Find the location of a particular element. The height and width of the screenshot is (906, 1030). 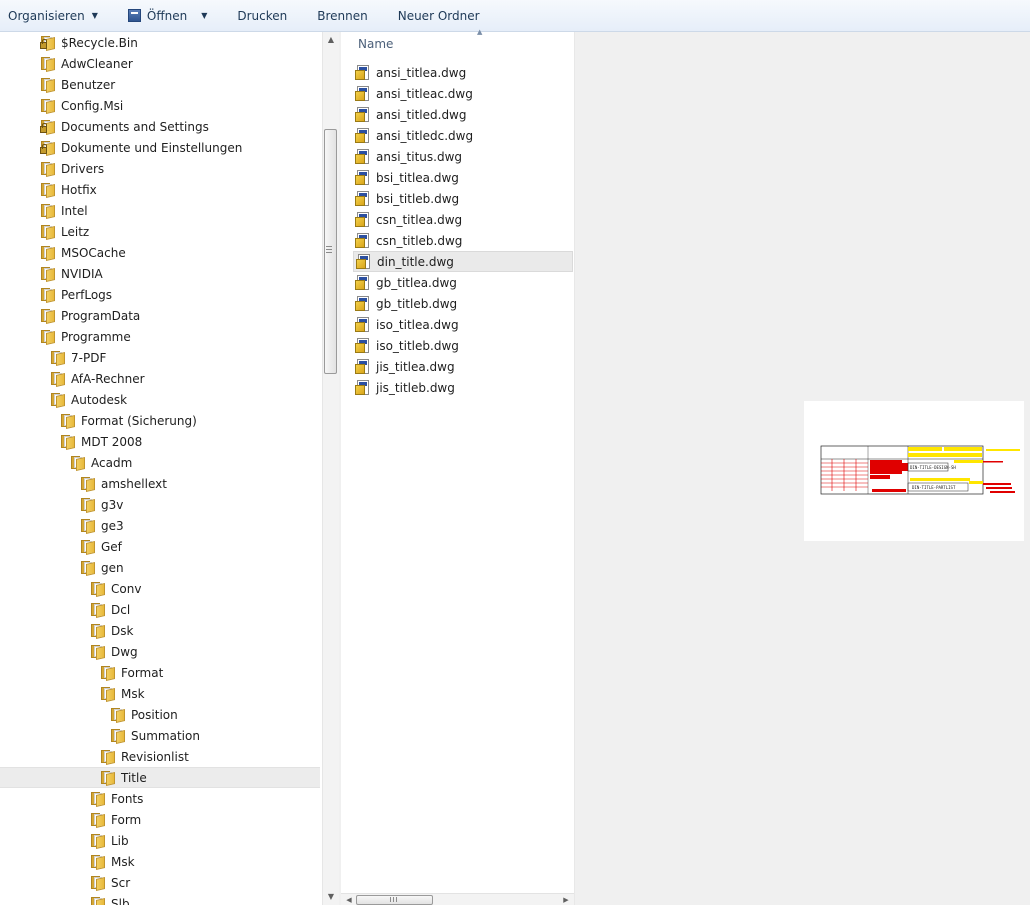

print-button: Drucken is located at coordinates (262, 15).